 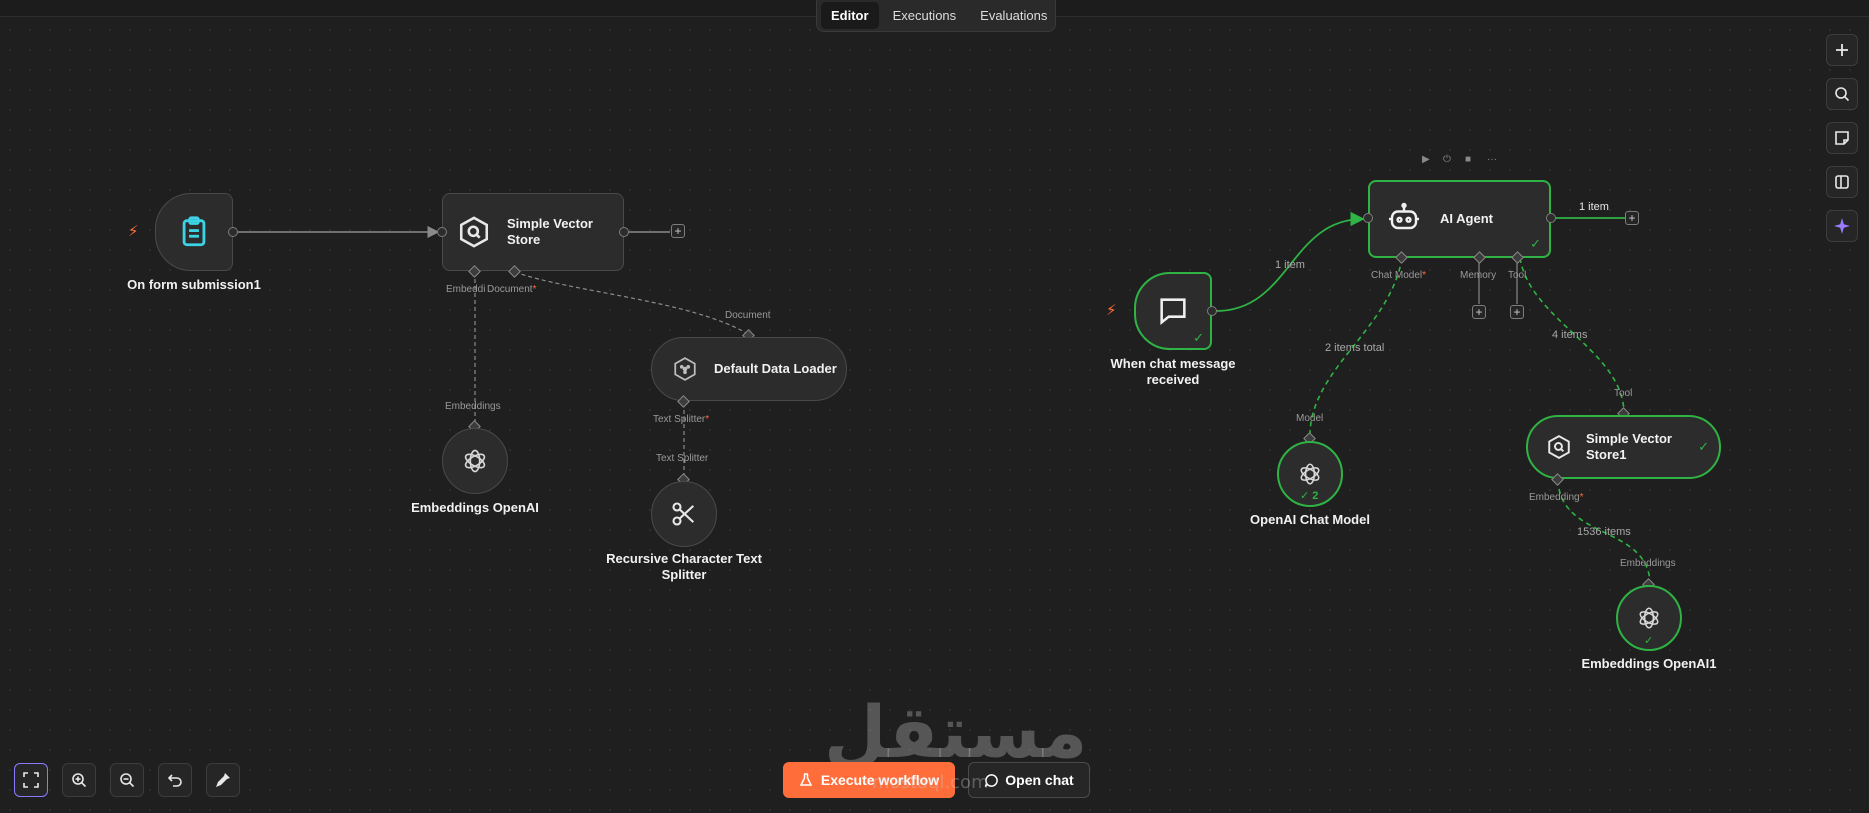 I want to click on vector-store-document-label: Document*, so click(x=512, y=289).